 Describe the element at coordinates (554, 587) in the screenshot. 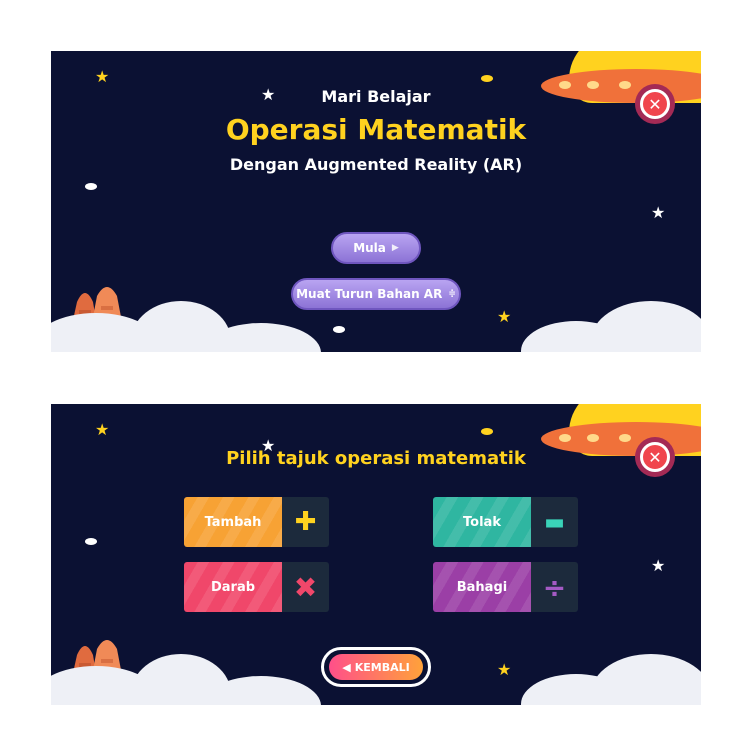

I see `divide-icon: ÷` at that location.